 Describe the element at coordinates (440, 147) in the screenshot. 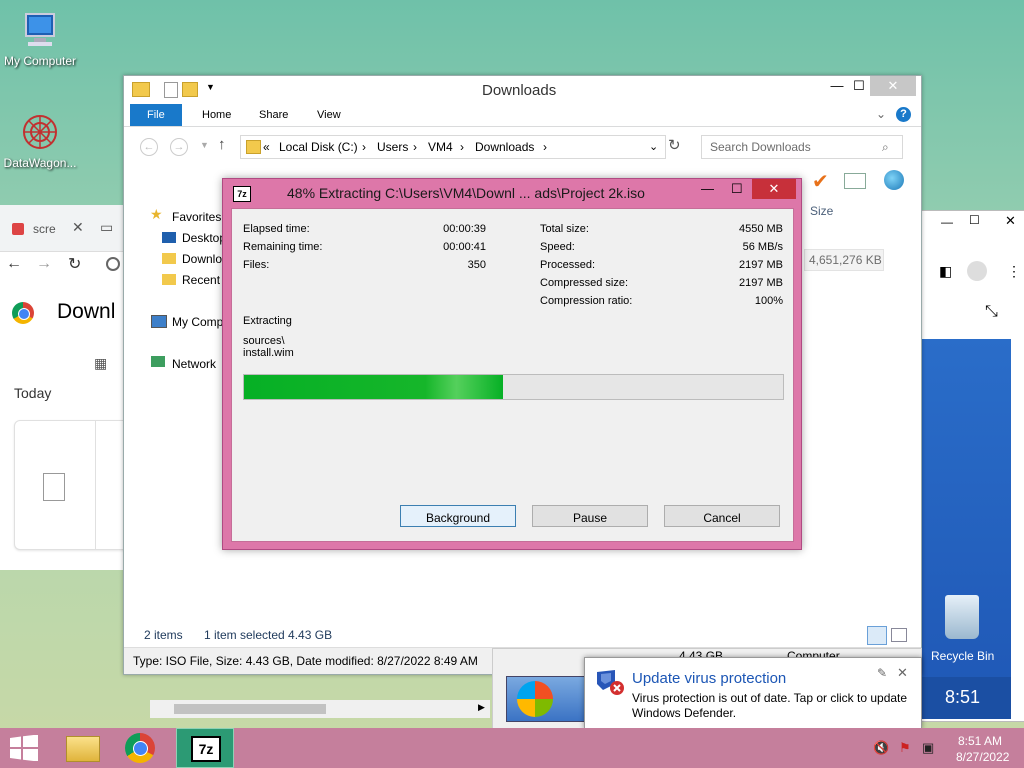

I see `breadcrumb-vm4: VM4` at that location.